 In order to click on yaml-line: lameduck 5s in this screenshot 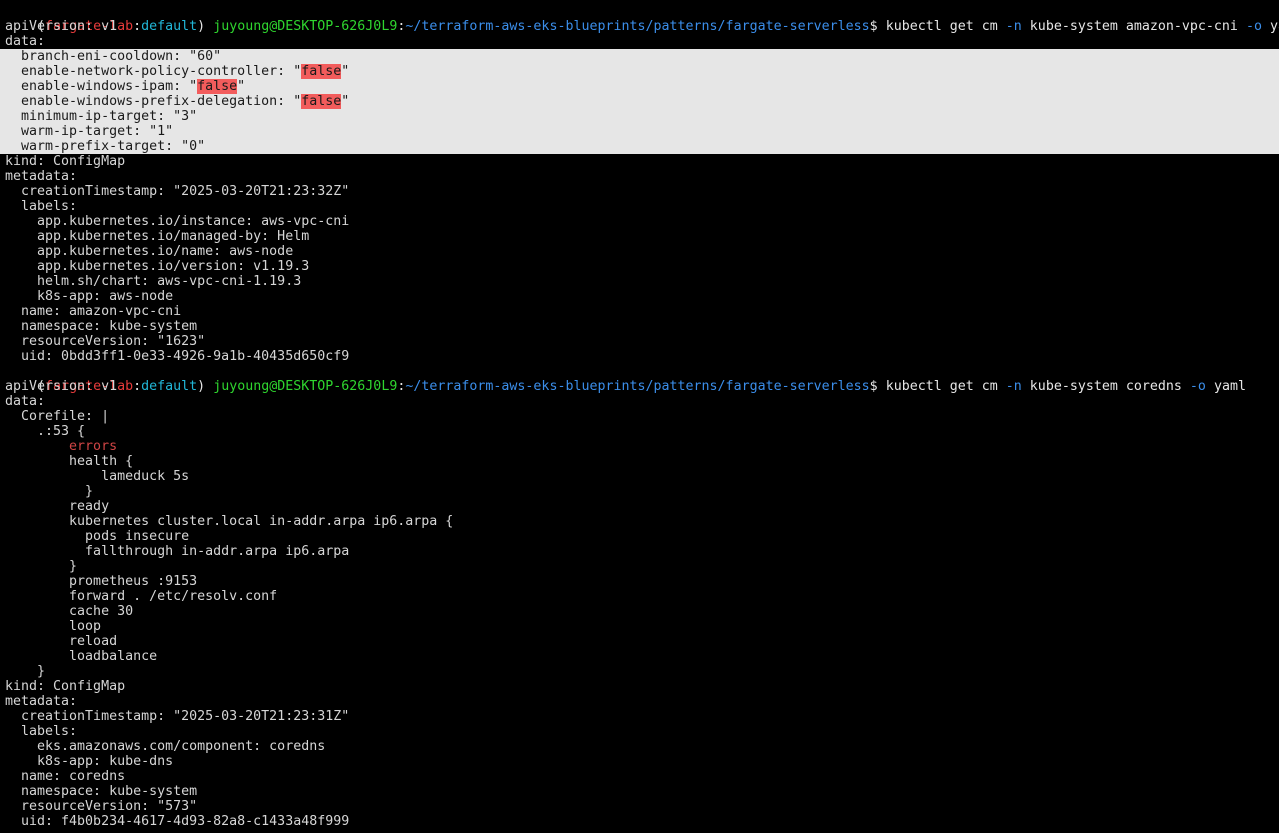, I will do `click(97, 476)`.